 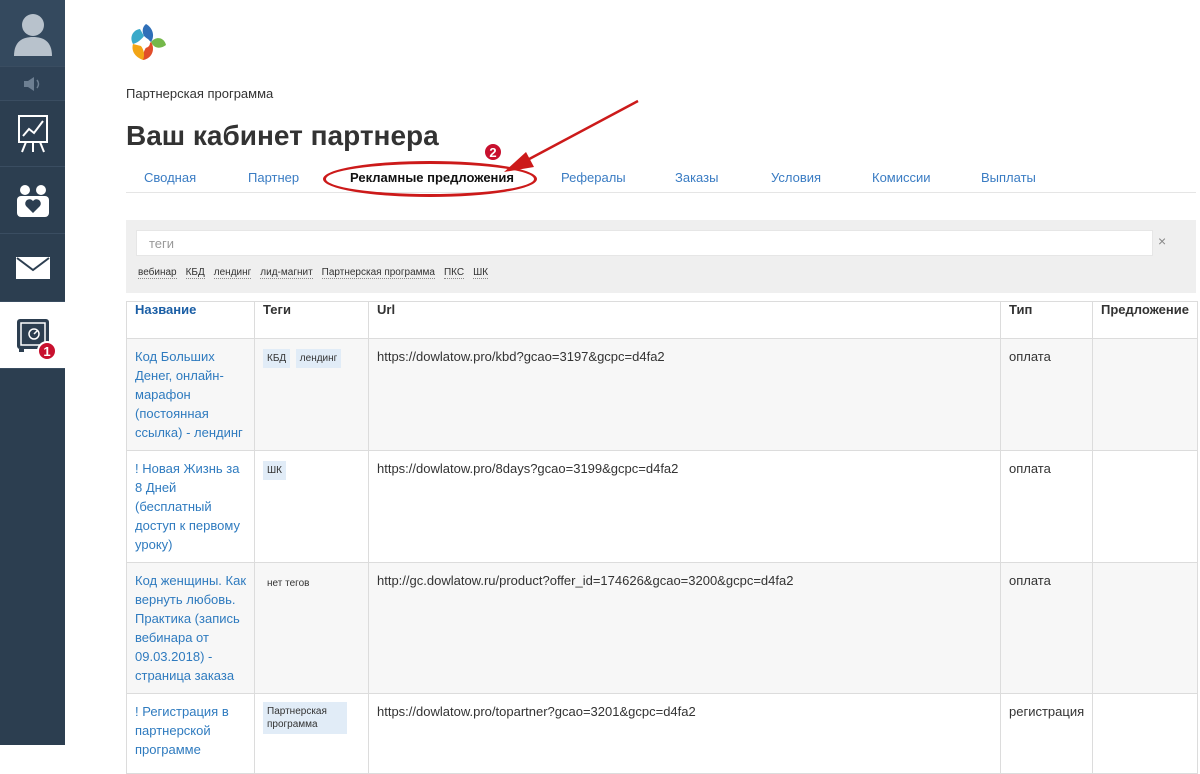 I want to click on offer-tags-cell: Партнерская программа, so click(x=311, y=733).